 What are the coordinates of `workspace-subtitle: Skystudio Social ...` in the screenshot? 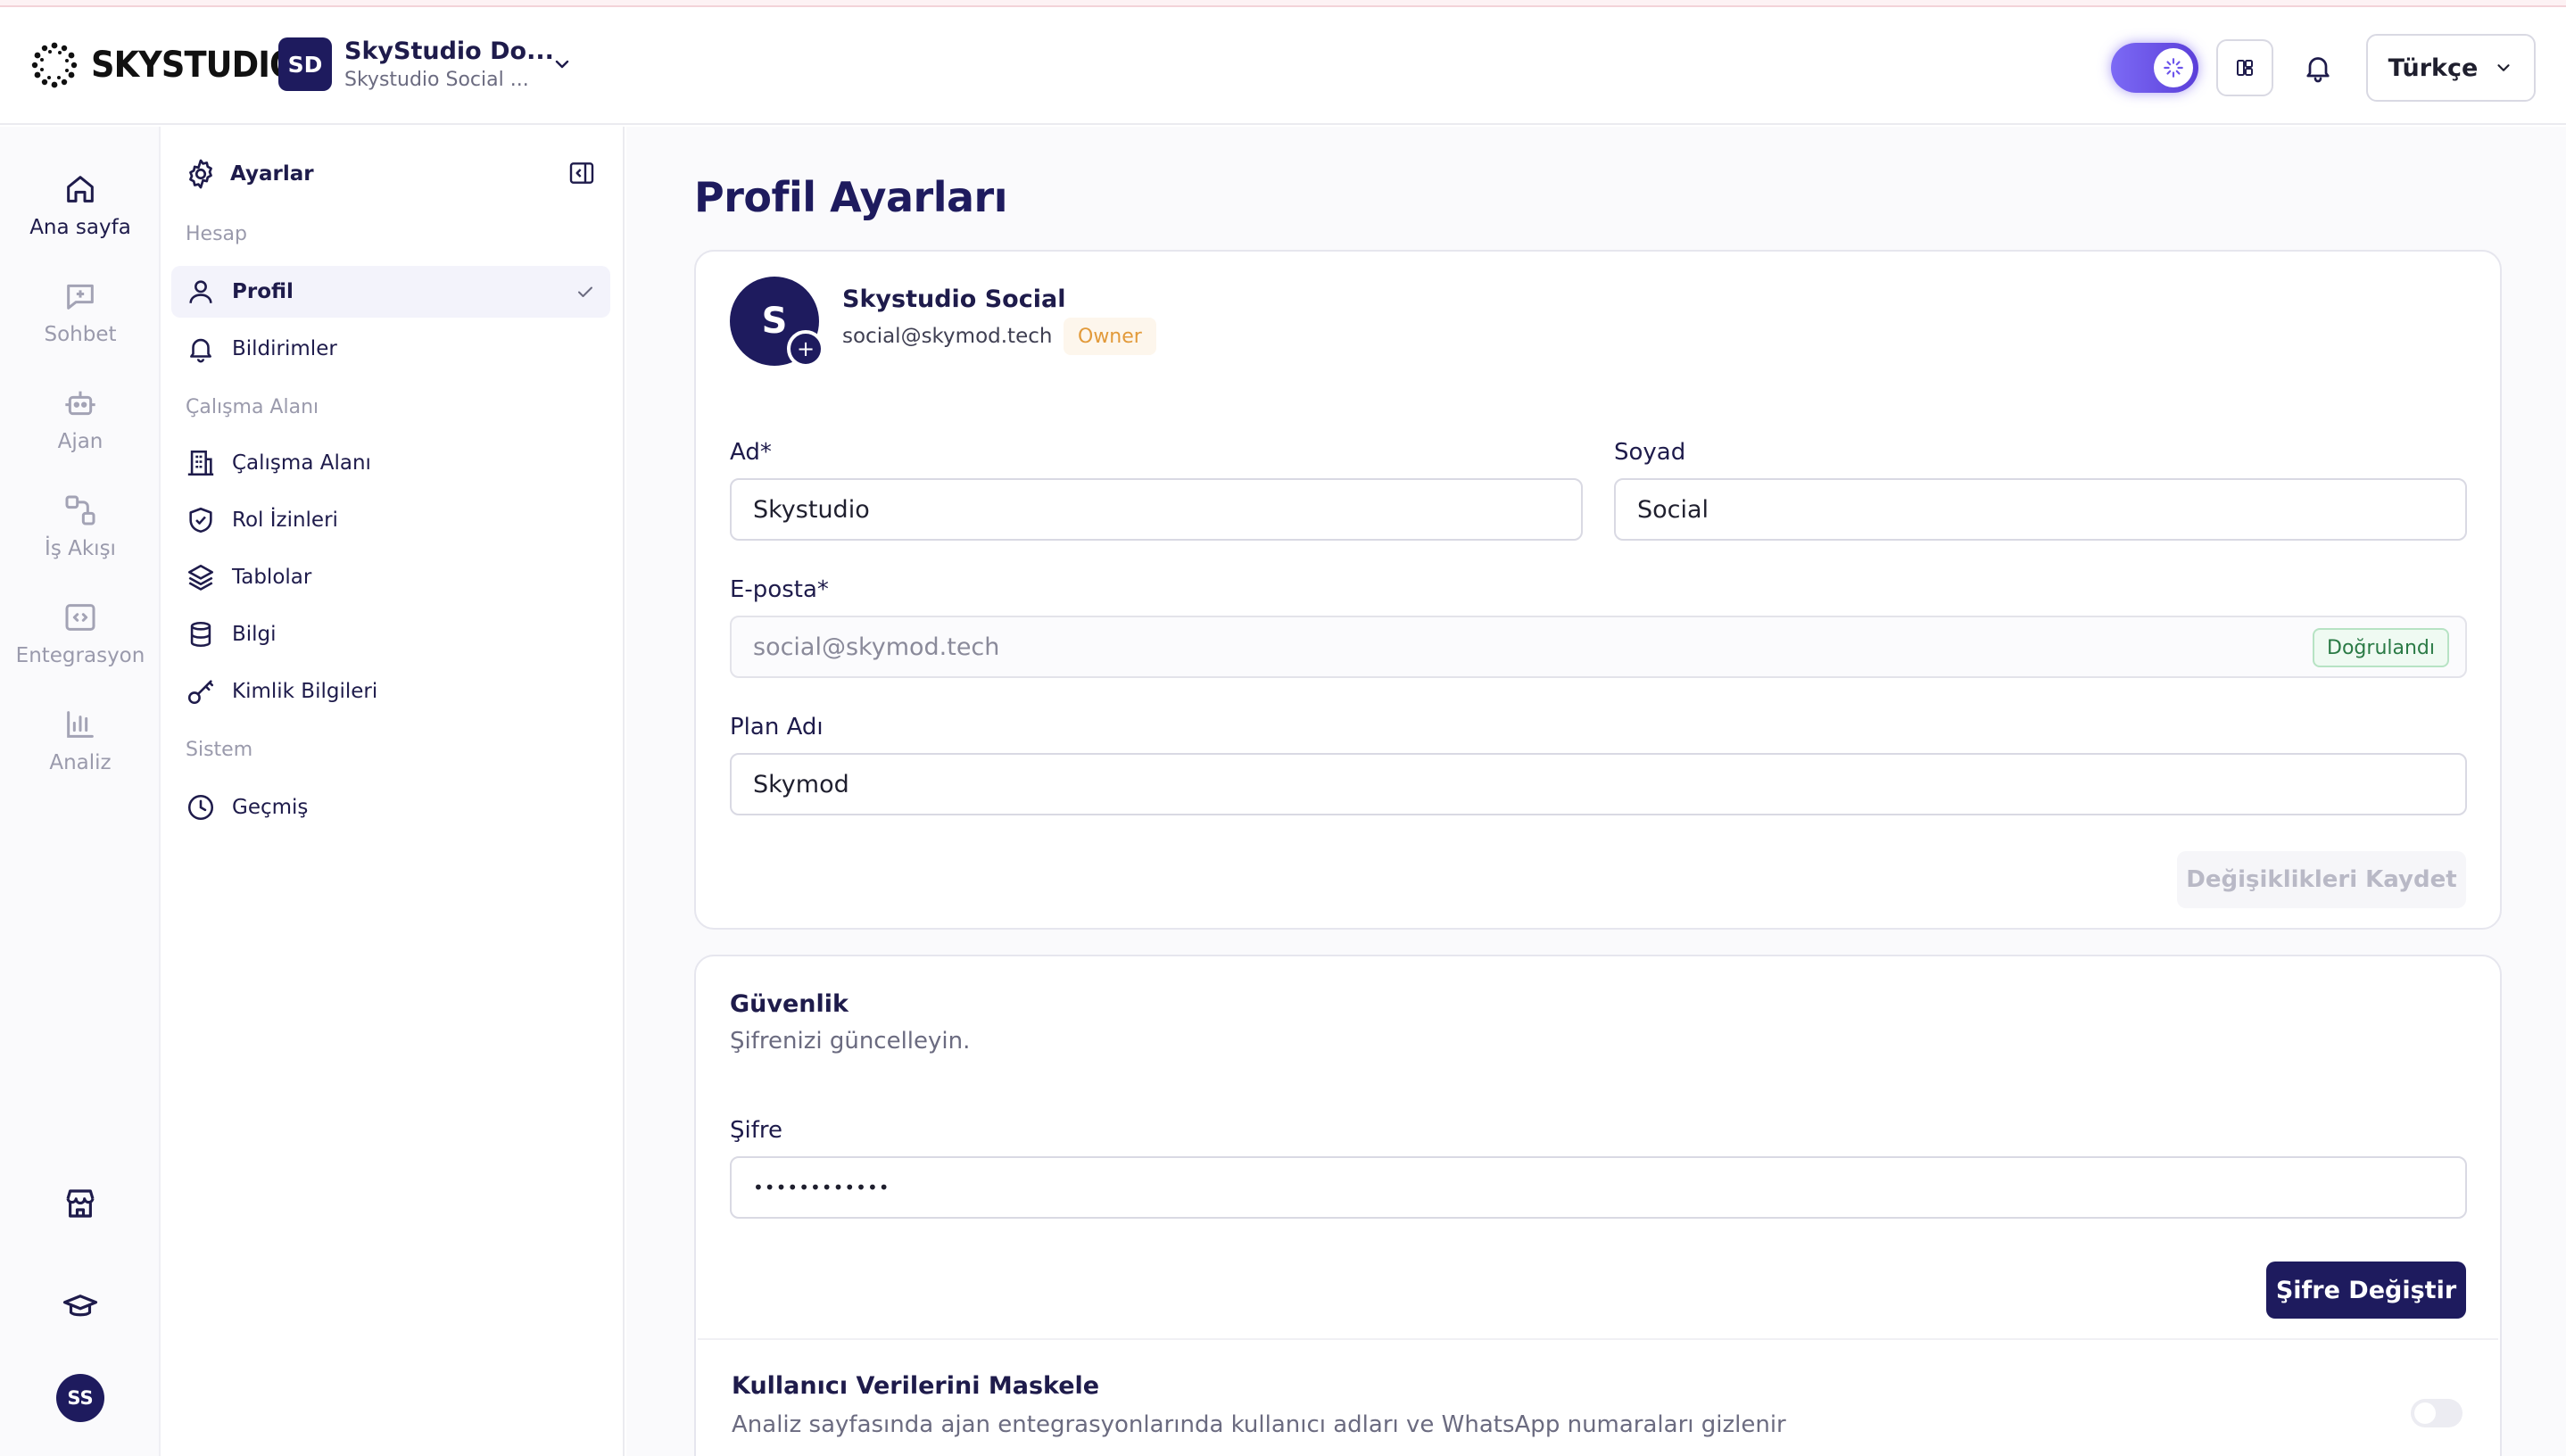 It's located at (436, 80).